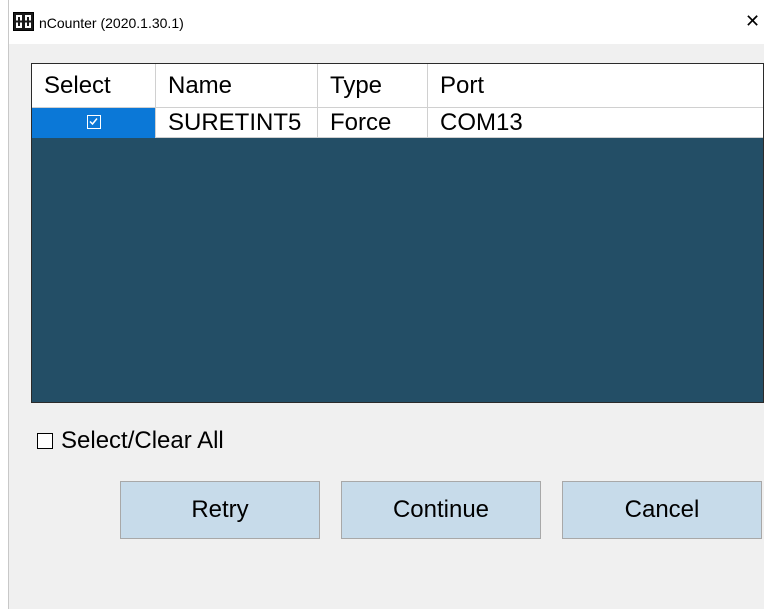  I want to click on checkmark-icon, so click(93, 121).